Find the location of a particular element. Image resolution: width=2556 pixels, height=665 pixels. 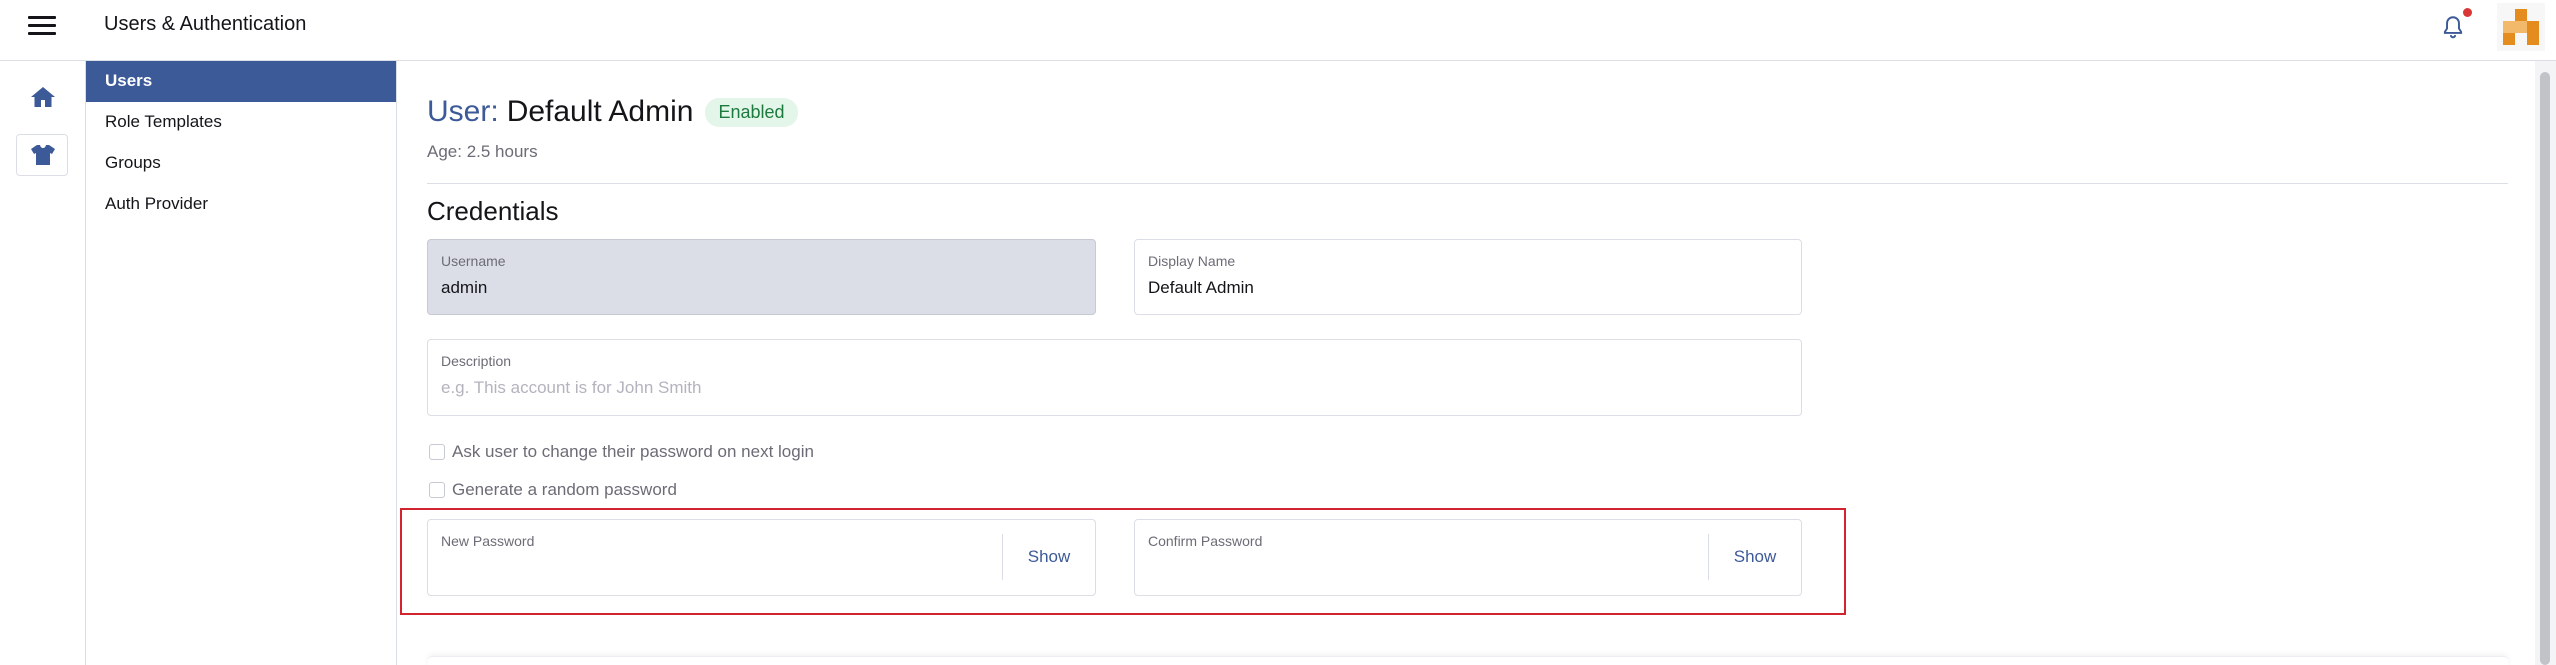

username-label: Username is located at coordinates (473, 261).